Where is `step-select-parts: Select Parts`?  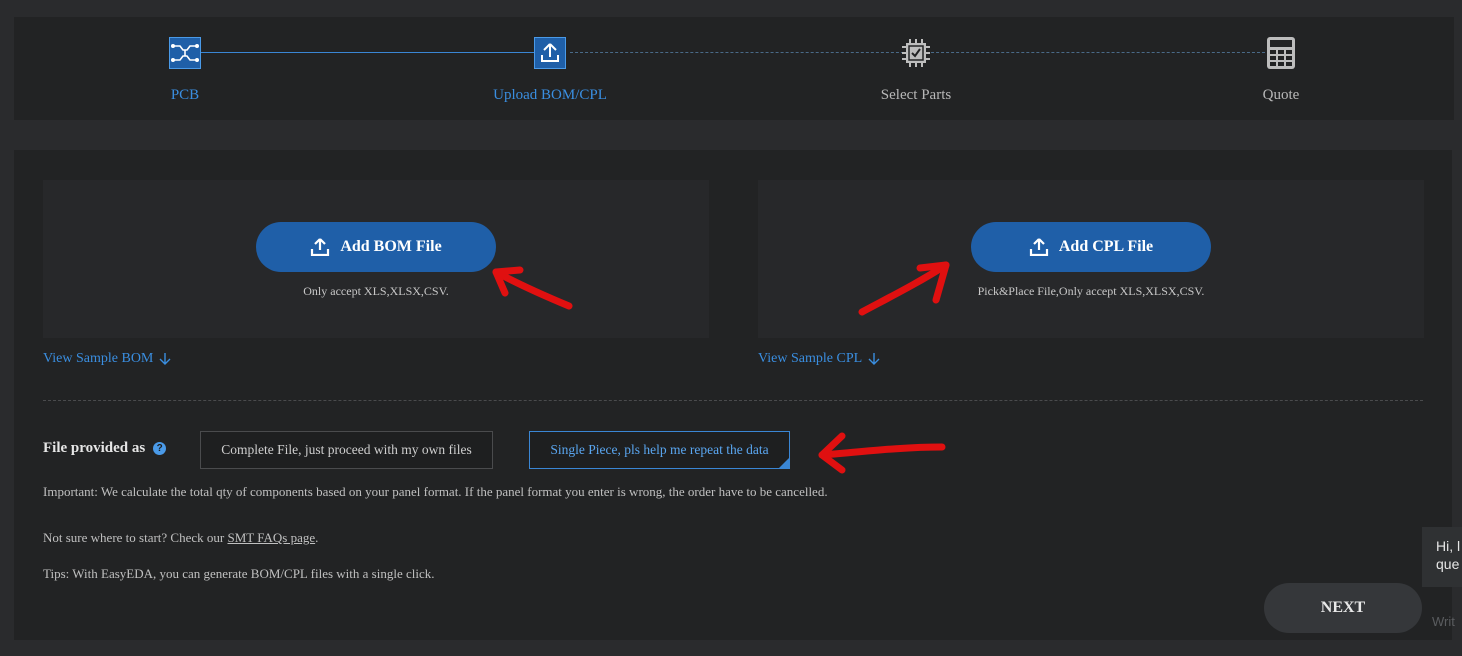
step-select-parts: Select Parts is located at coordinates (916, 70).